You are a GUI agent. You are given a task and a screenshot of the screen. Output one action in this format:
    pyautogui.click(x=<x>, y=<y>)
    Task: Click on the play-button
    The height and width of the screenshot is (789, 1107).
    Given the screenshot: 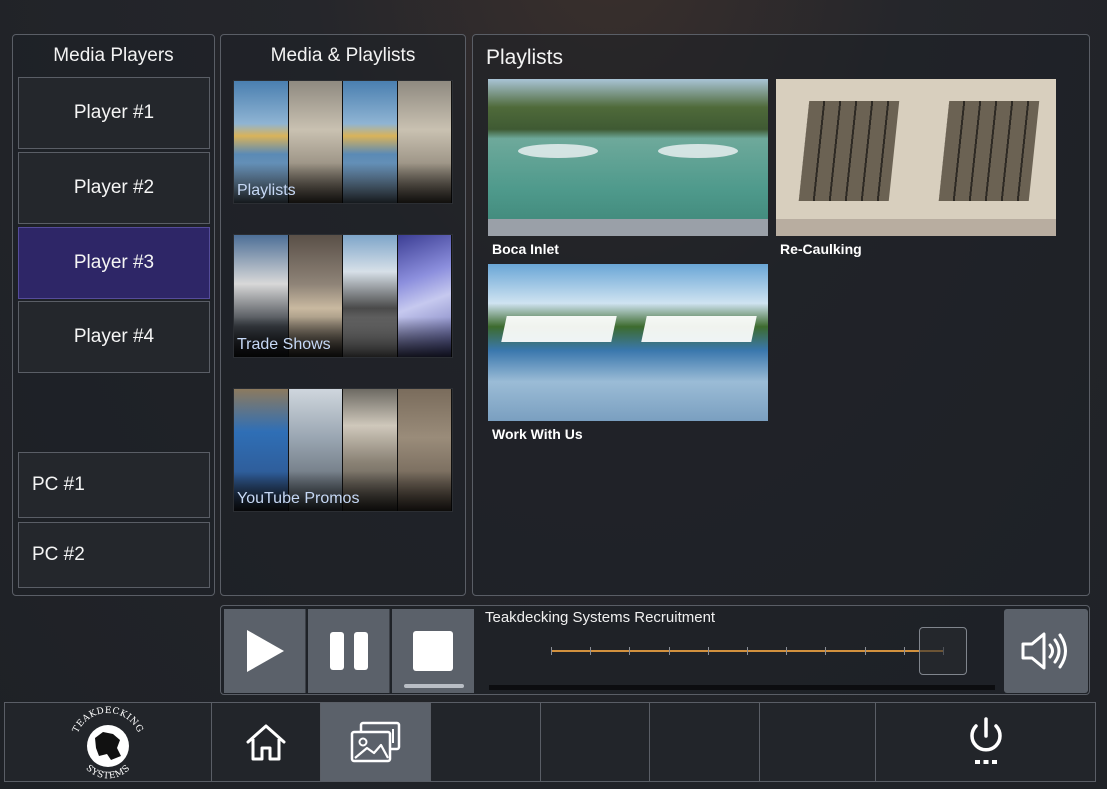 What is the action you would take?
    pyautogui.click(x=265, y=651)
    